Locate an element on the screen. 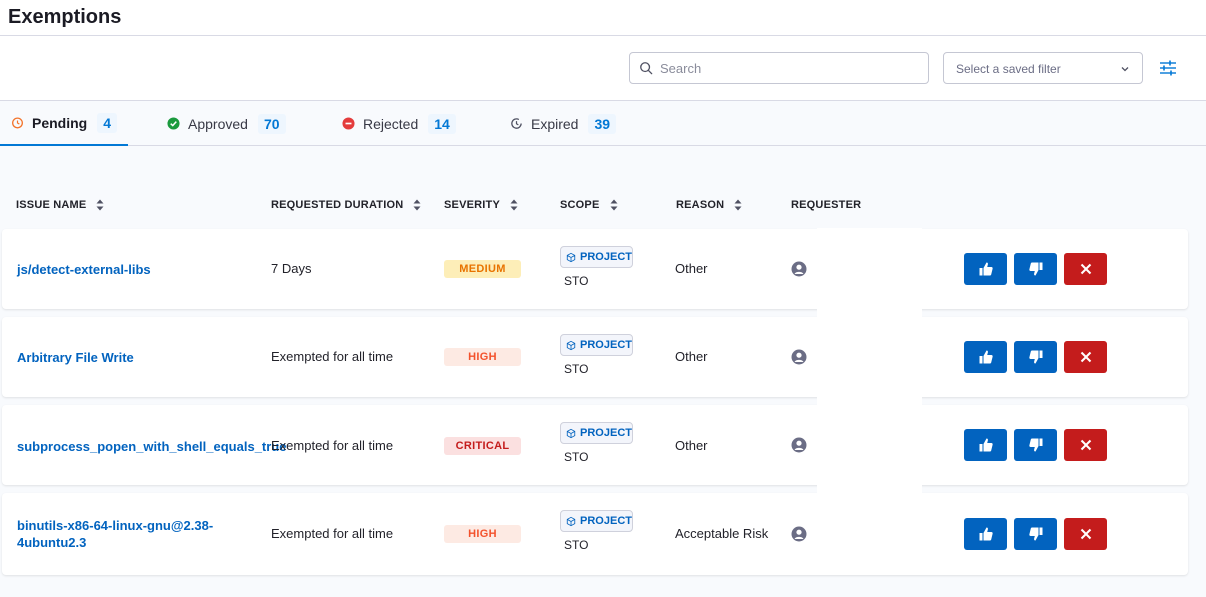 The image size is (1206, 597). search-box is located at coordinates (779, 68).